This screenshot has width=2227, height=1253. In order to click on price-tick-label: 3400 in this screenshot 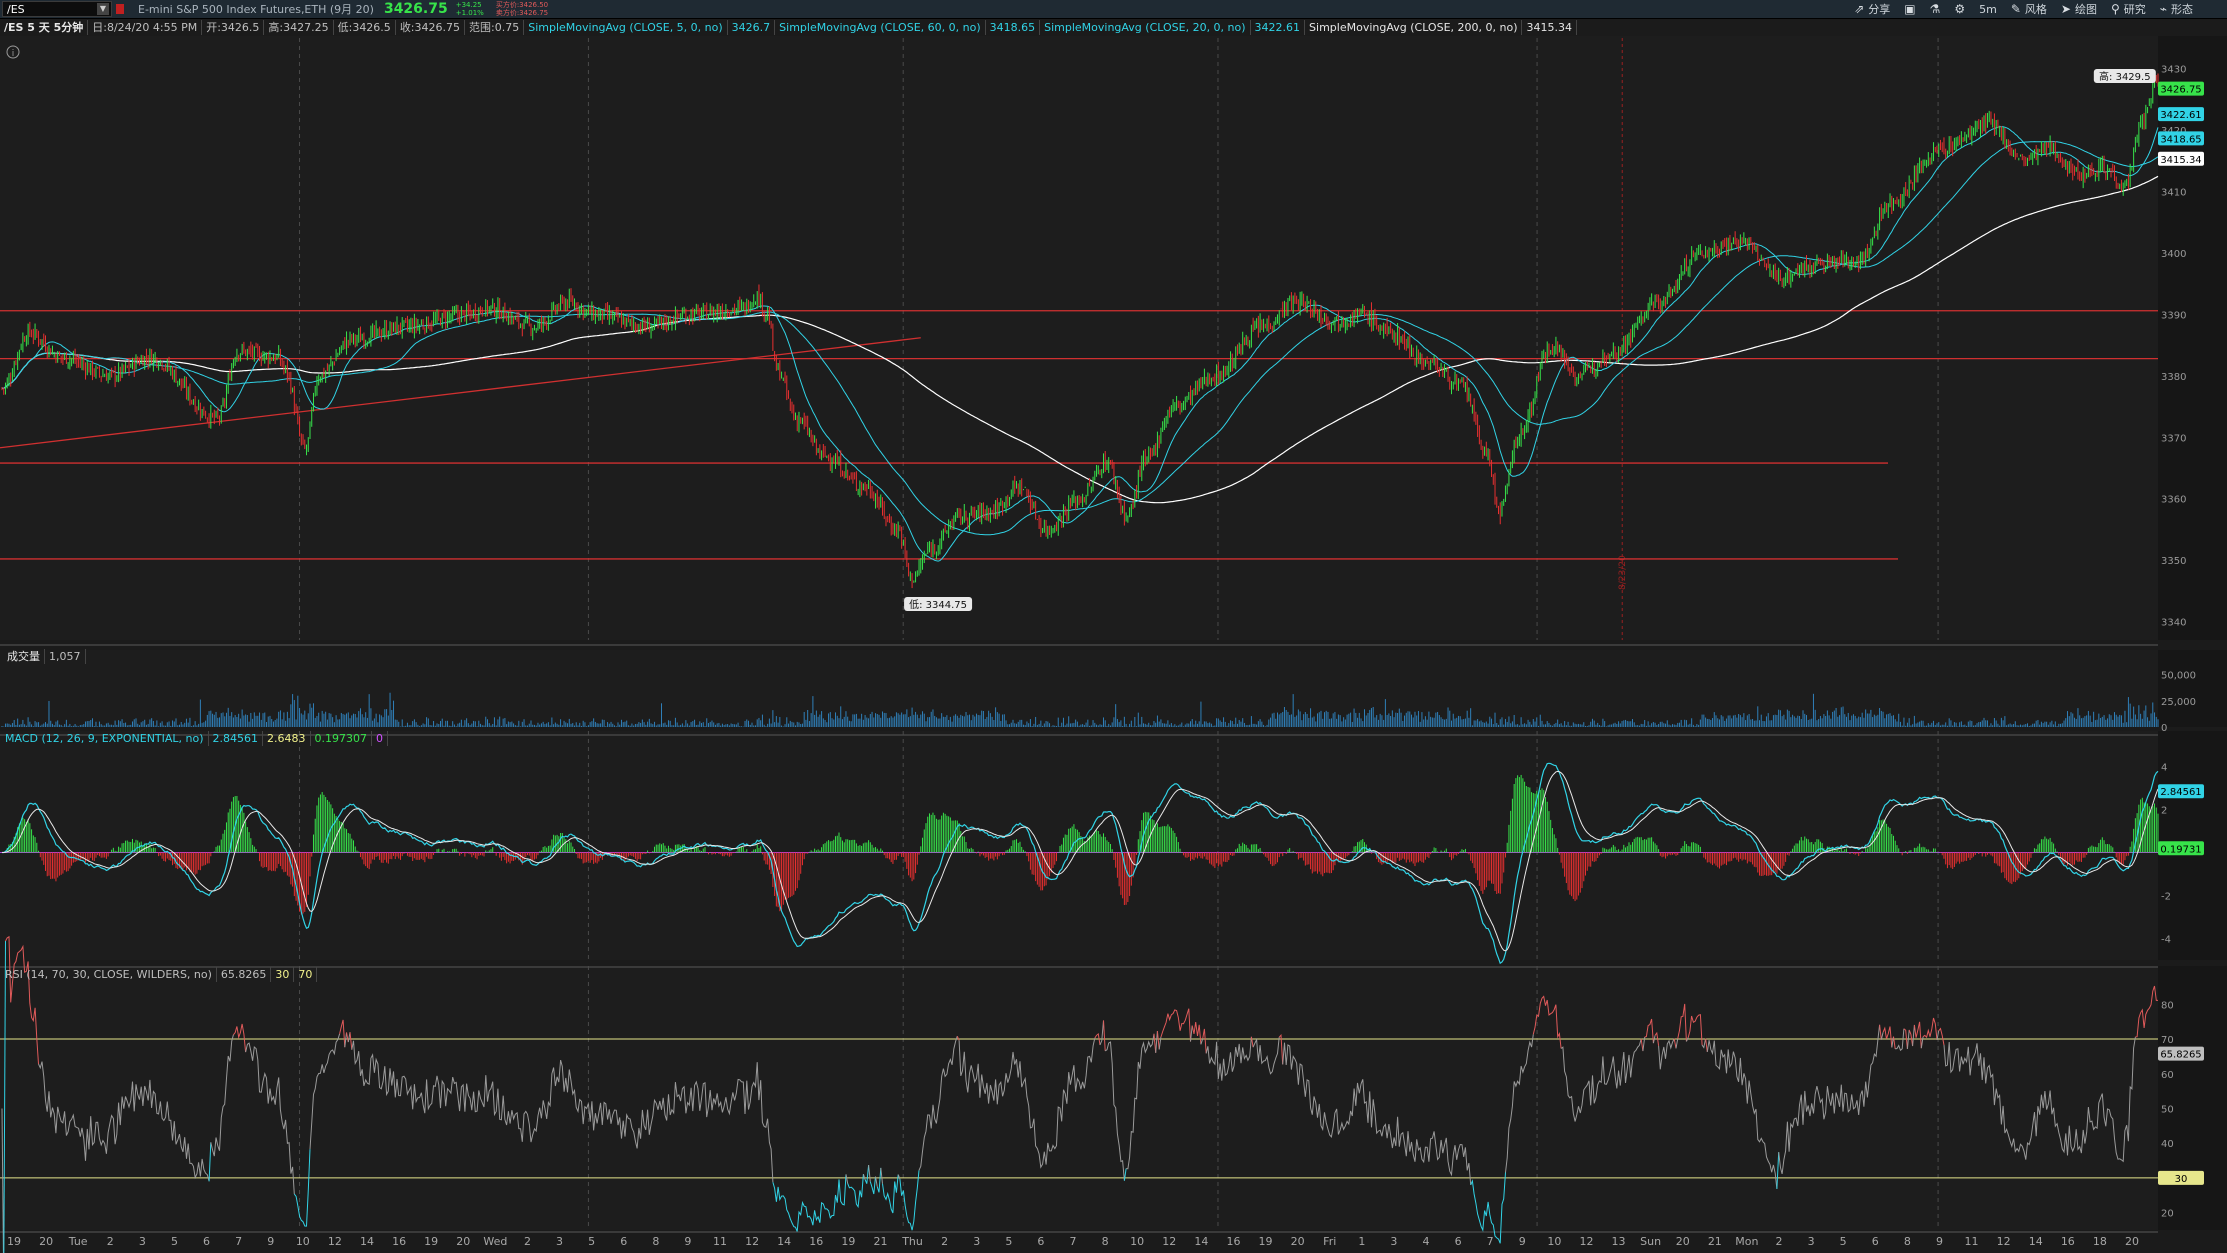, I will do `click(2173, 254)`.